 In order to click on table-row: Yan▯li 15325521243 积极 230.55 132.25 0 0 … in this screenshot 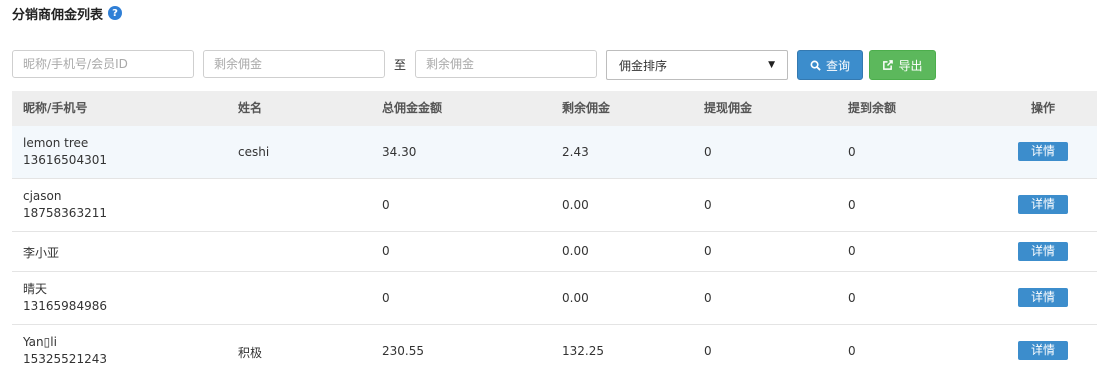, I will do `click(554, 351)`.